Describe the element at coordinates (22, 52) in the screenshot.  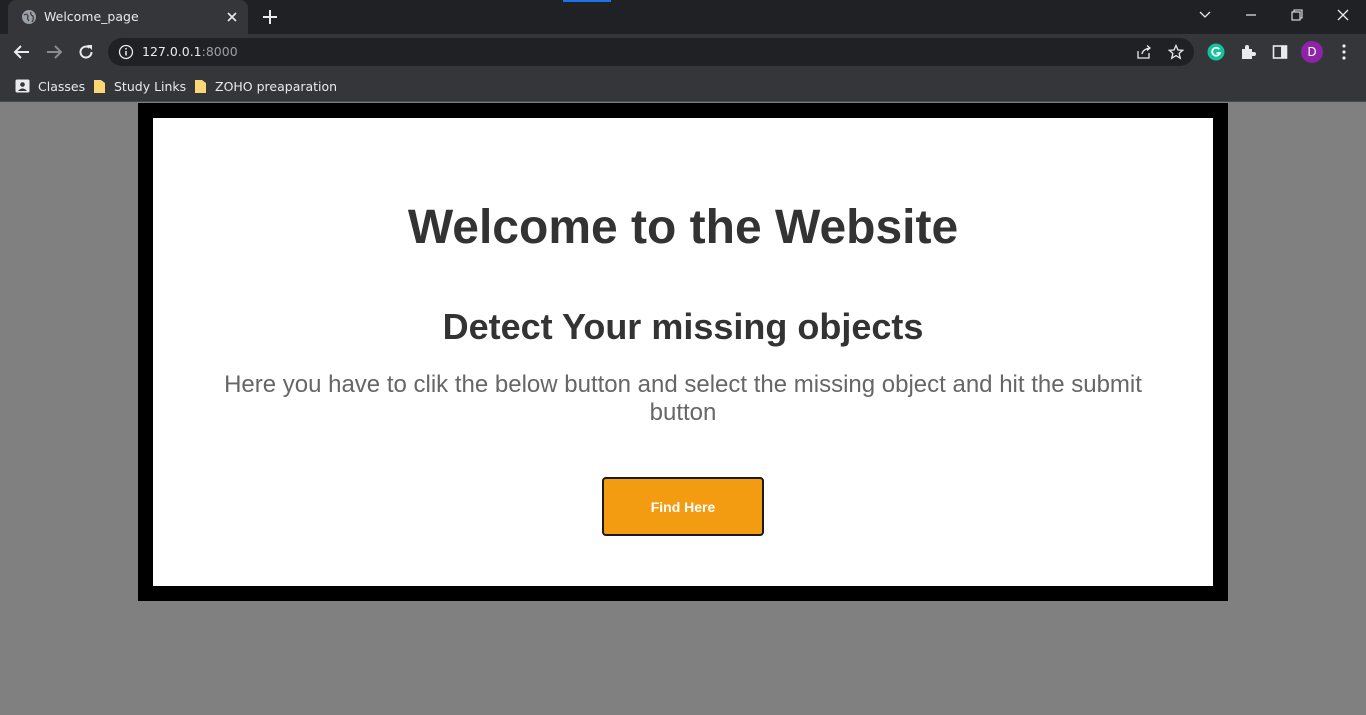
I see `back-icon` at that location.